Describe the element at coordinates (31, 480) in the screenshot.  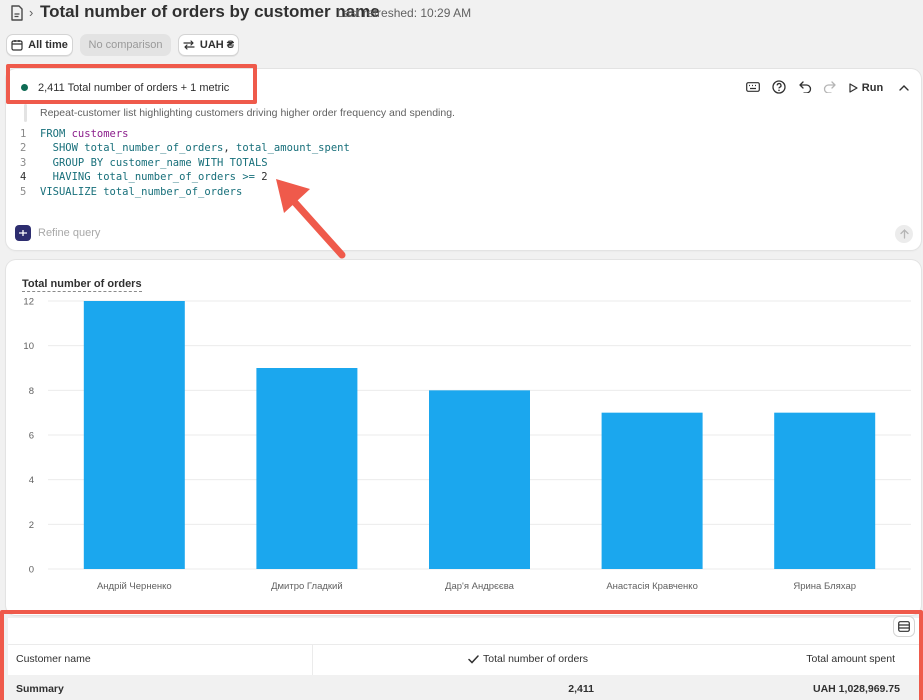
I see `y-tick-label: 4` at that location.